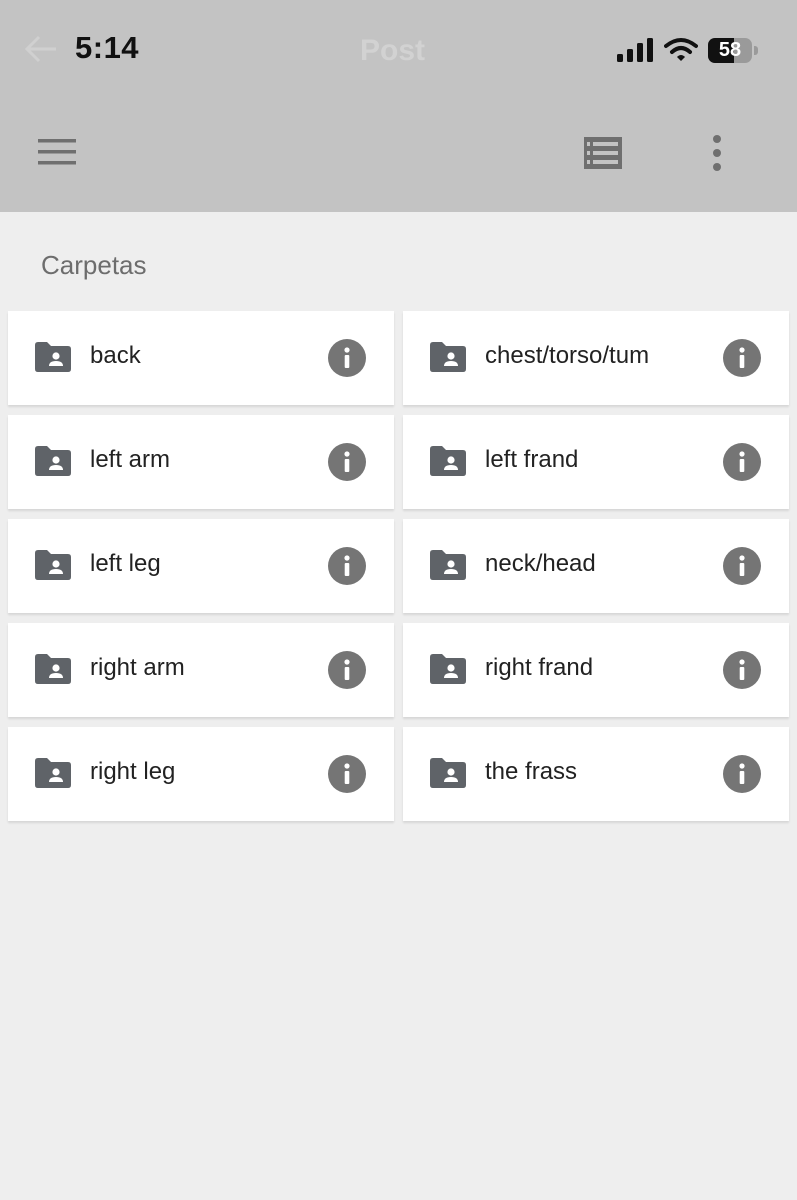 The image size is (797, 1200). I want to click on folder-card: left frand, so click(596, 462).